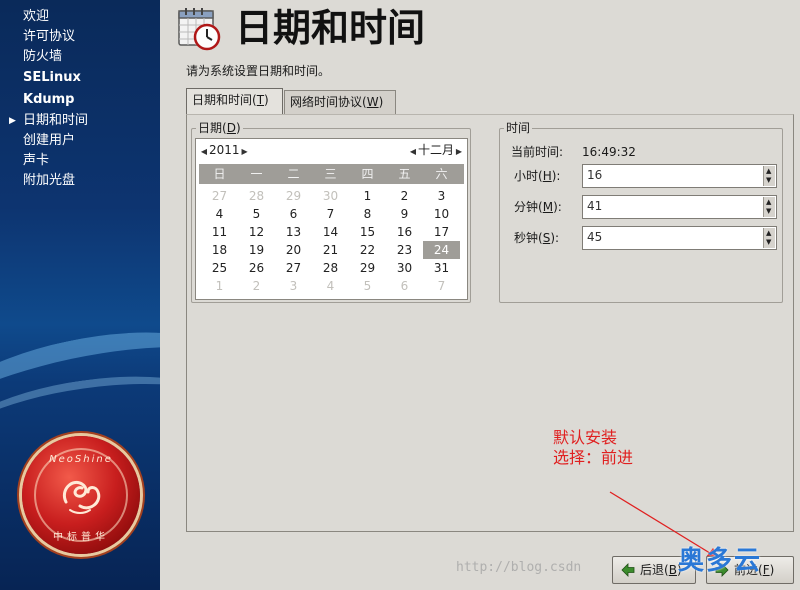 The width and height of the screenshot is (800, 590). What do you see at coordinates (219, 268) in the screenshot?
I see `calendar-day: 25` at bounding box center [219, 268].